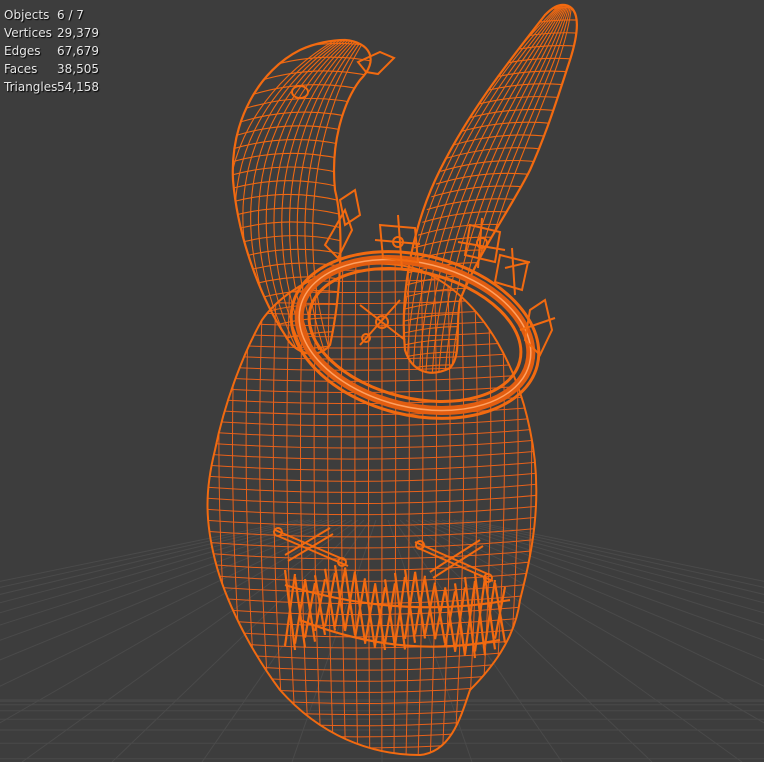 Image resolution: width=764 pixels, height=762 pixels. What do you see at coordinates (314, 196) in the screenshot?
I see `left-horn-mesh` at bounding box center [314, 196].